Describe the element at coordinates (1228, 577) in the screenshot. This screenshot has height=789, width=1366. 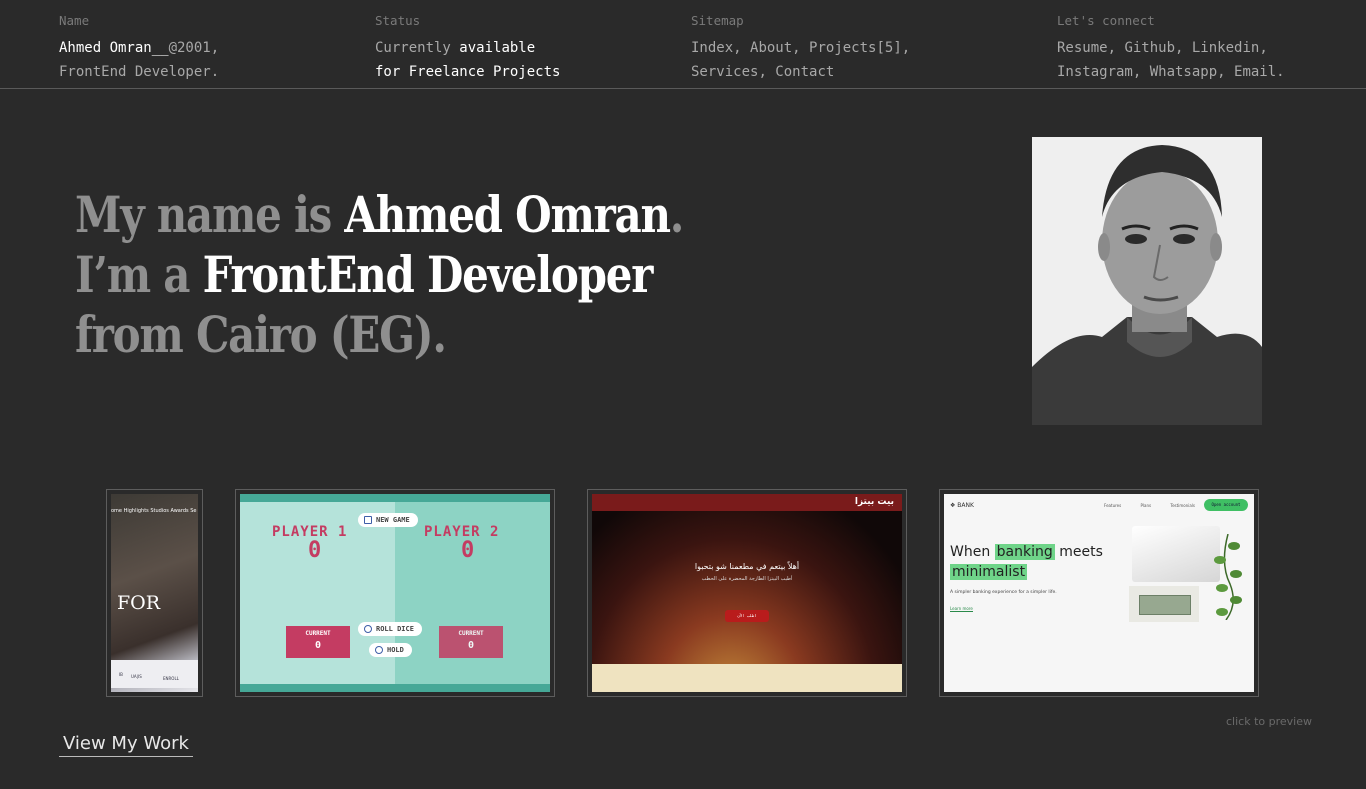
I see `bank-plant-icon` at that location.